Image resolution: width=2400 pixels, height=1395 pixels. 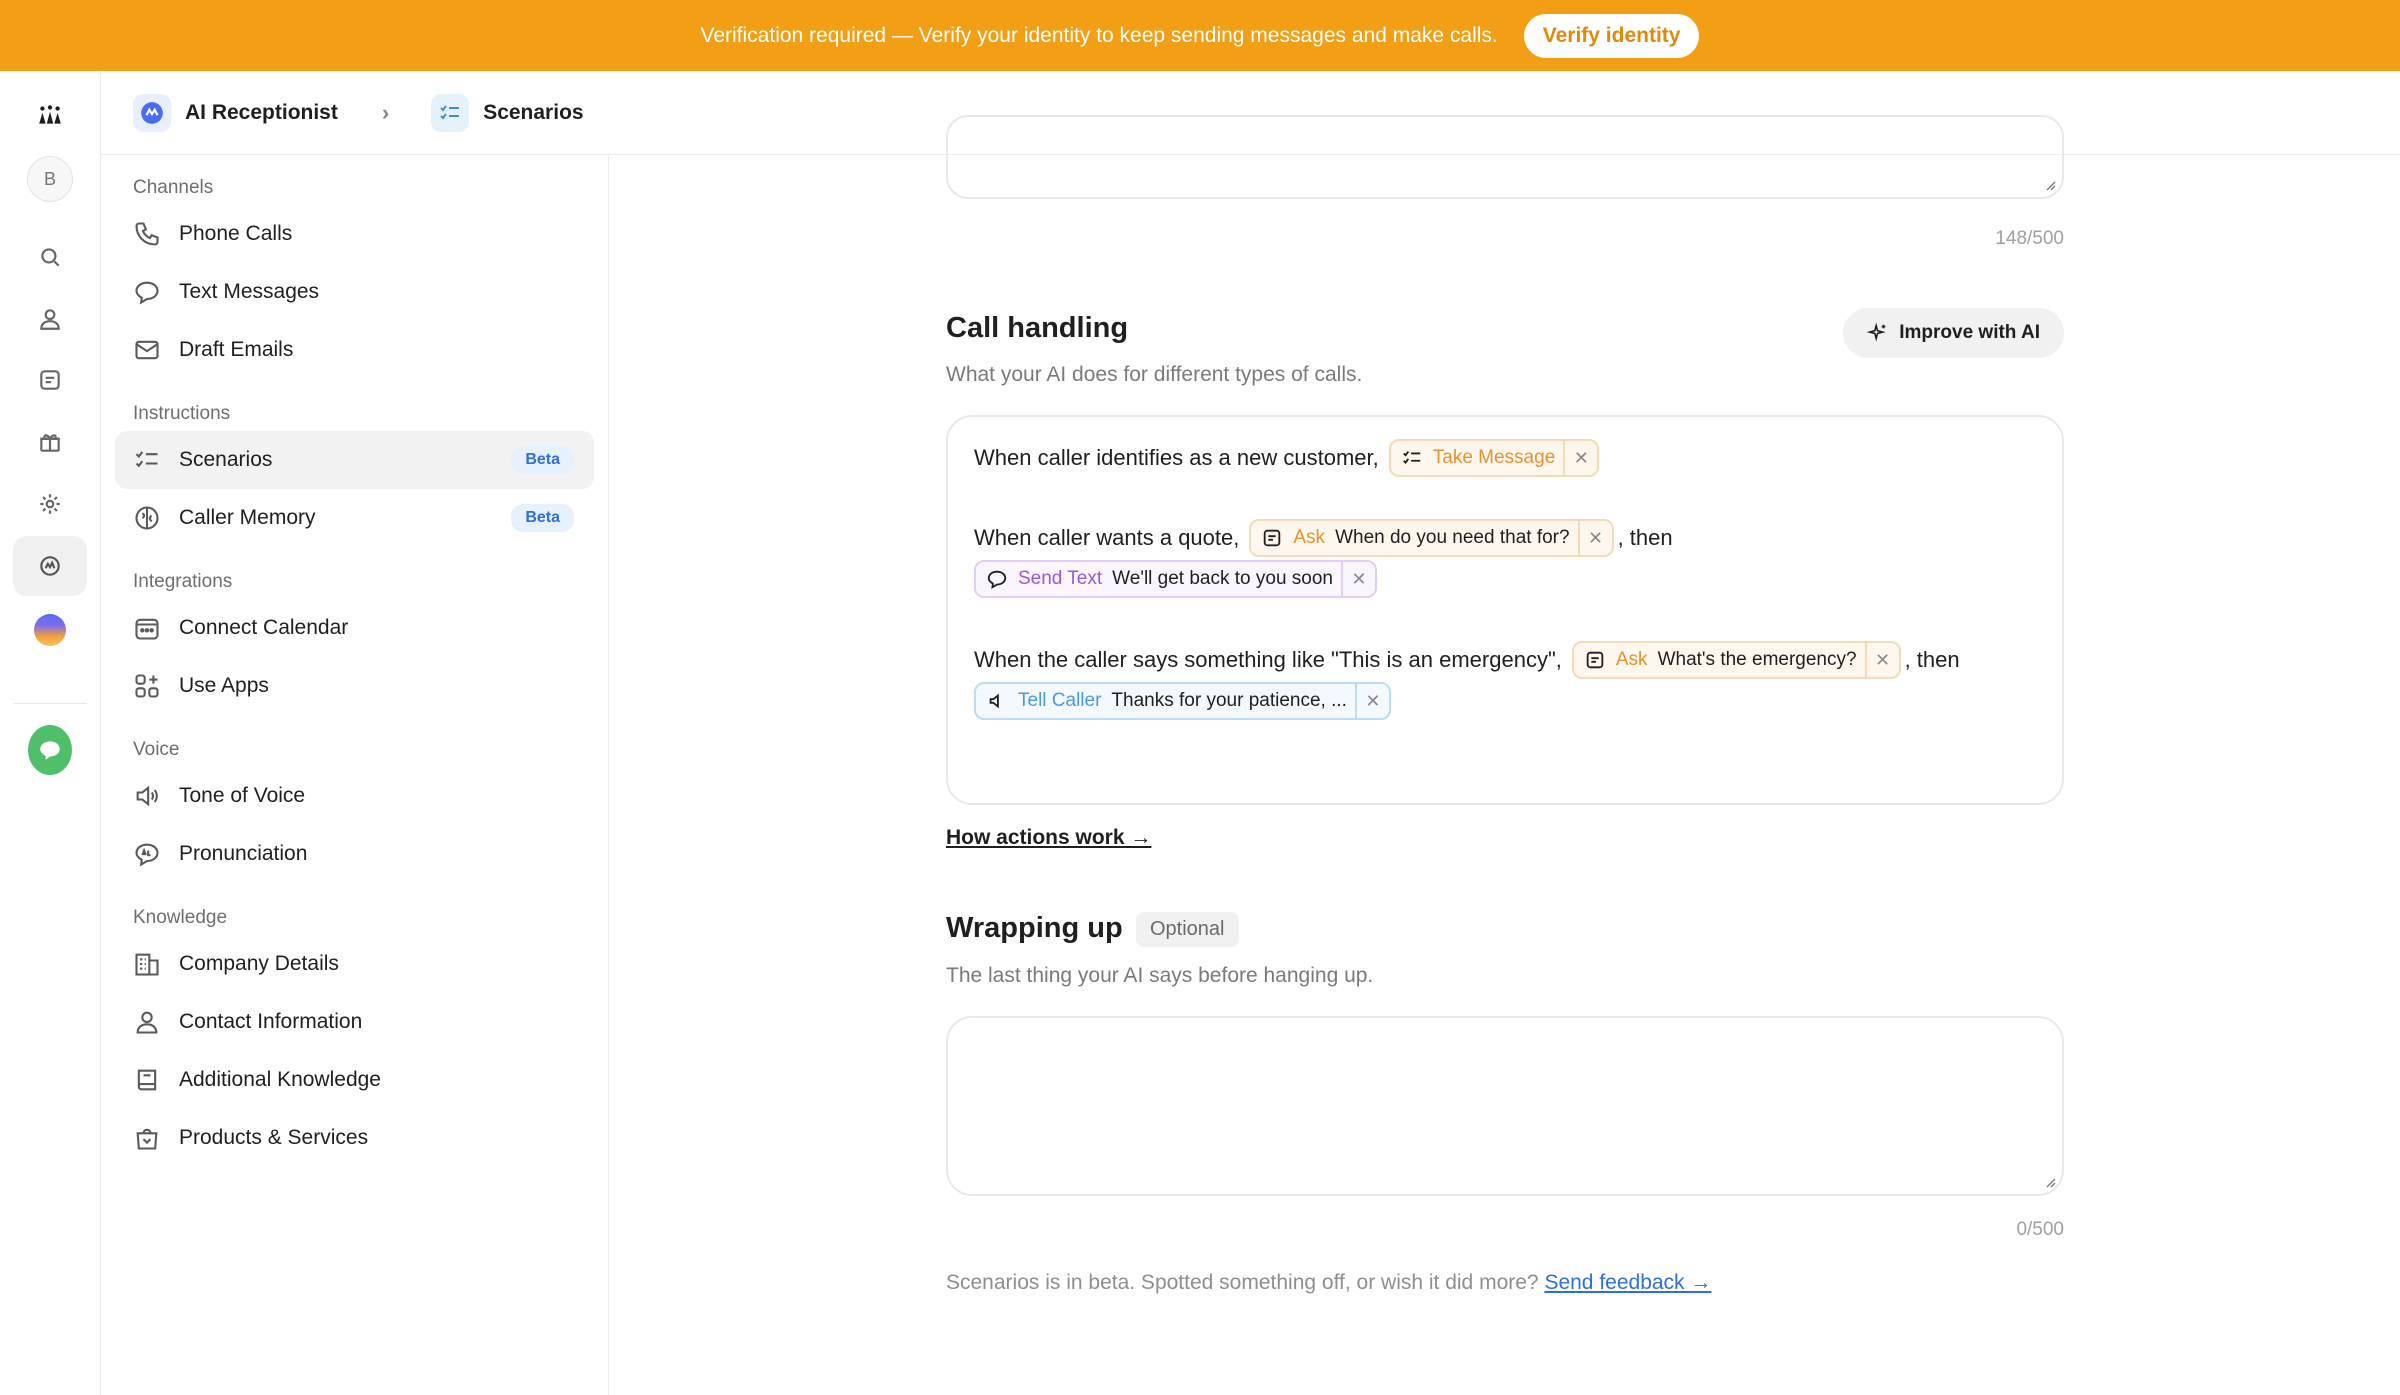 What do you see at coordinates (1876, 332) in the screenshot?
I see `sparkle-icon` at bounding box center [1876, 332].